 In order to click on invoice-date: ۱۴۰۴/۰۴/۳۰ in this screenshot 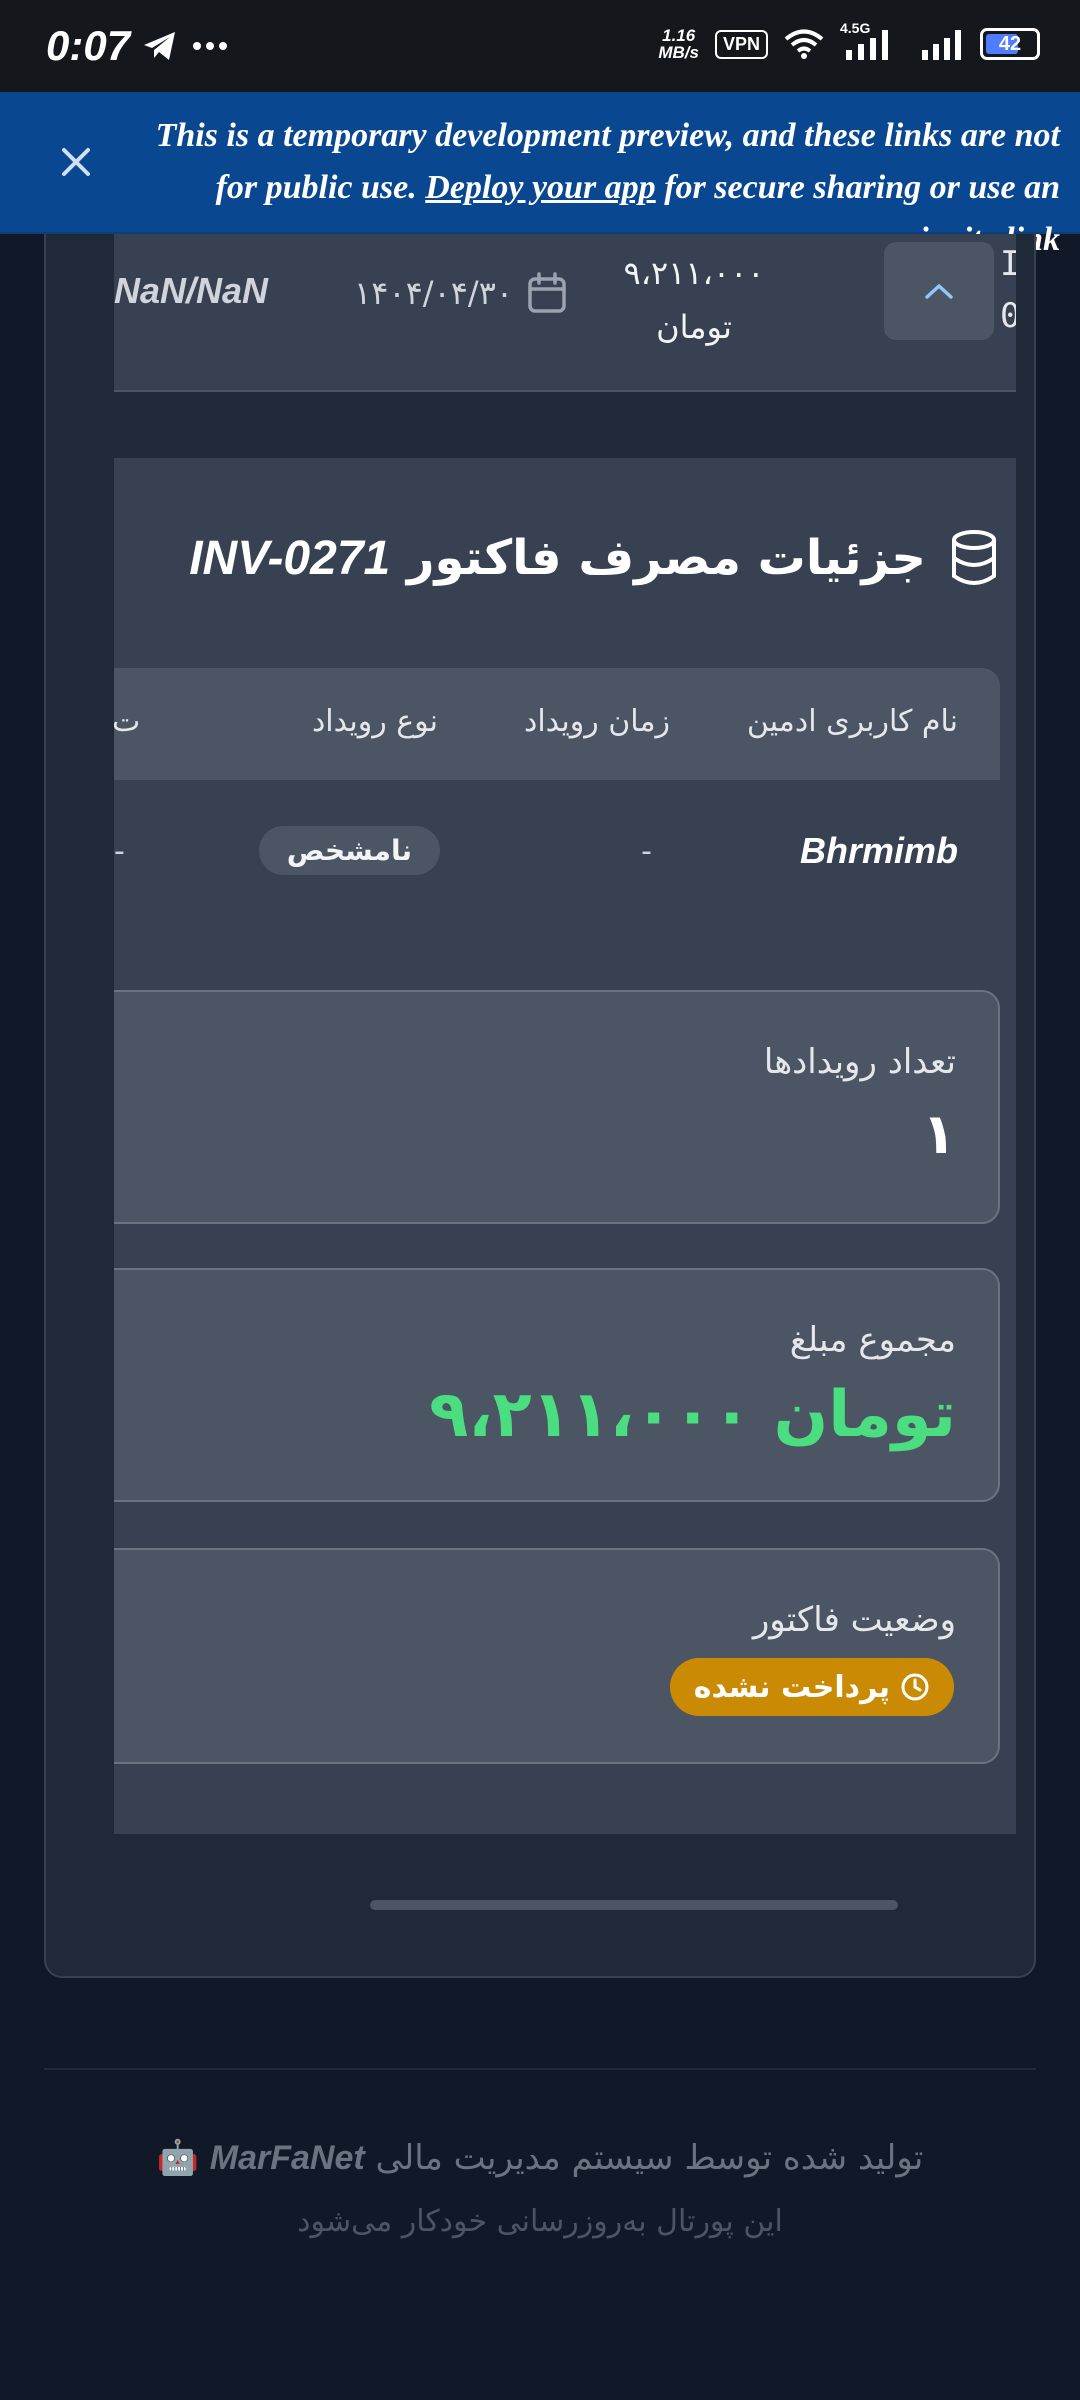, I will do `click(460, 293)`.